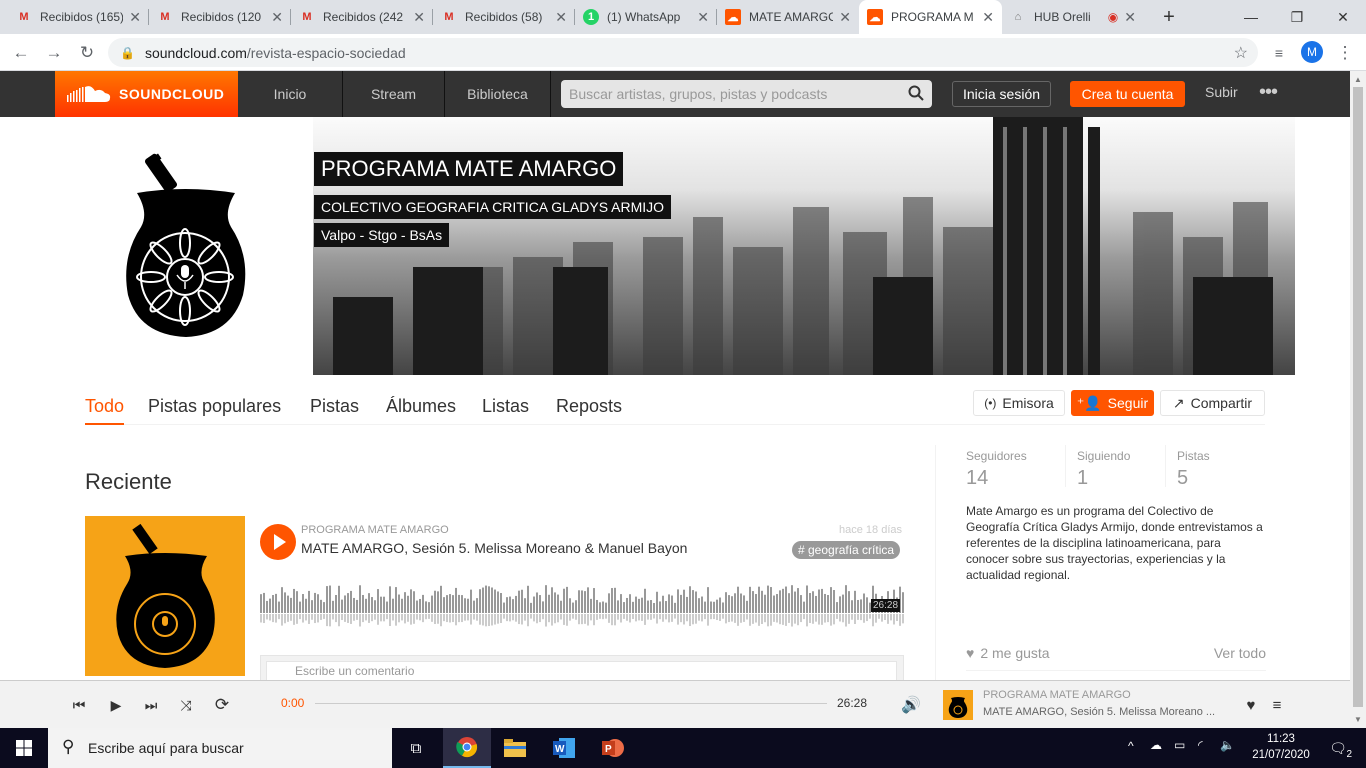 The width and height of the screenshot is (1366, 768). Describe the element at coordinates (278, 542) in the screenshot. I see `play-button` at that location.